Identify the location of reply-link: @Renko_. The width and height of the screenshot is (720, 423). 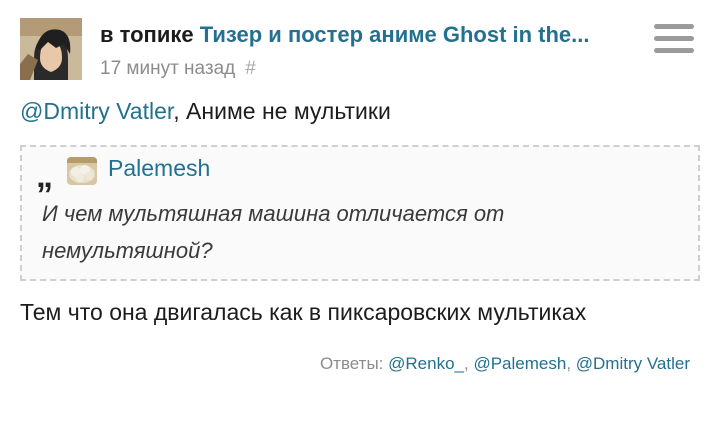
(426, 363).